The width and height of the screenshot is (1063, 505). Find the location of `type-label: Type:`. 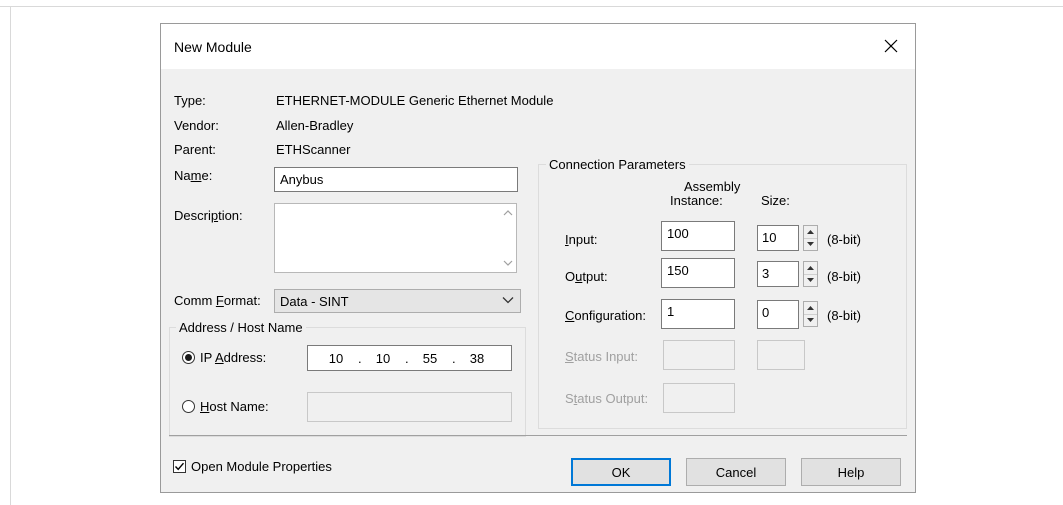

type-label: Type: is located at coordinates (190, 100).